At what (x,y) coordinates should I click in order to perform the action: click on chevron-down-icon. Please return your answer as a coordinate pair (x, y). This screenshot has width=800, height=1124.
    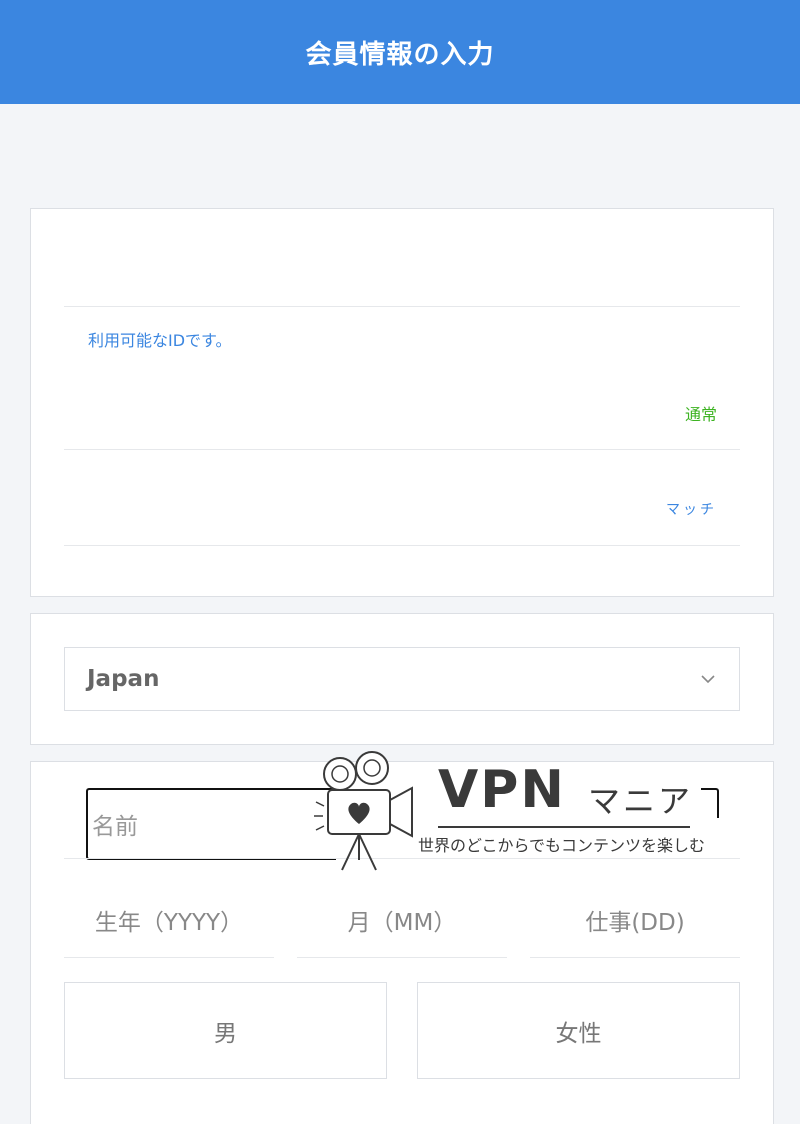
    Looking at the image, I should click on (708, 679).